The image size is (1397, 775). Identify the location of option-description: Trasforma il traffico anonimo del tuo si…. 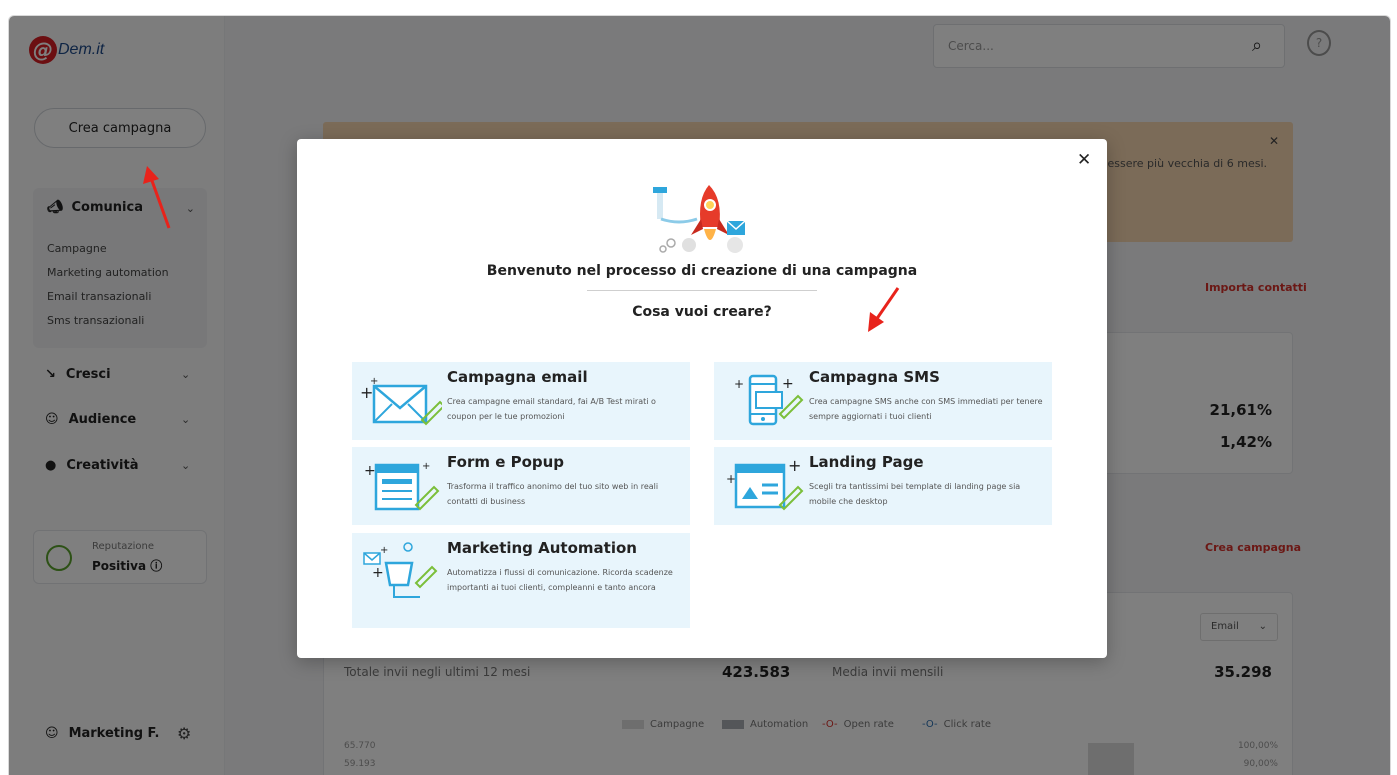
(553, 494).